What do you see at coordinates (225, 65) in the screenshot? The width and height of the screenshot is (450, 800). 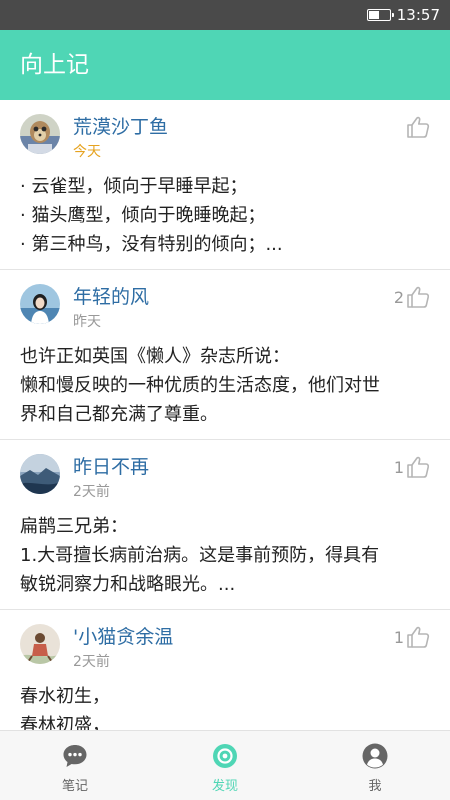 I see `app-bar: 向上记` at bounding box center [225, 65].